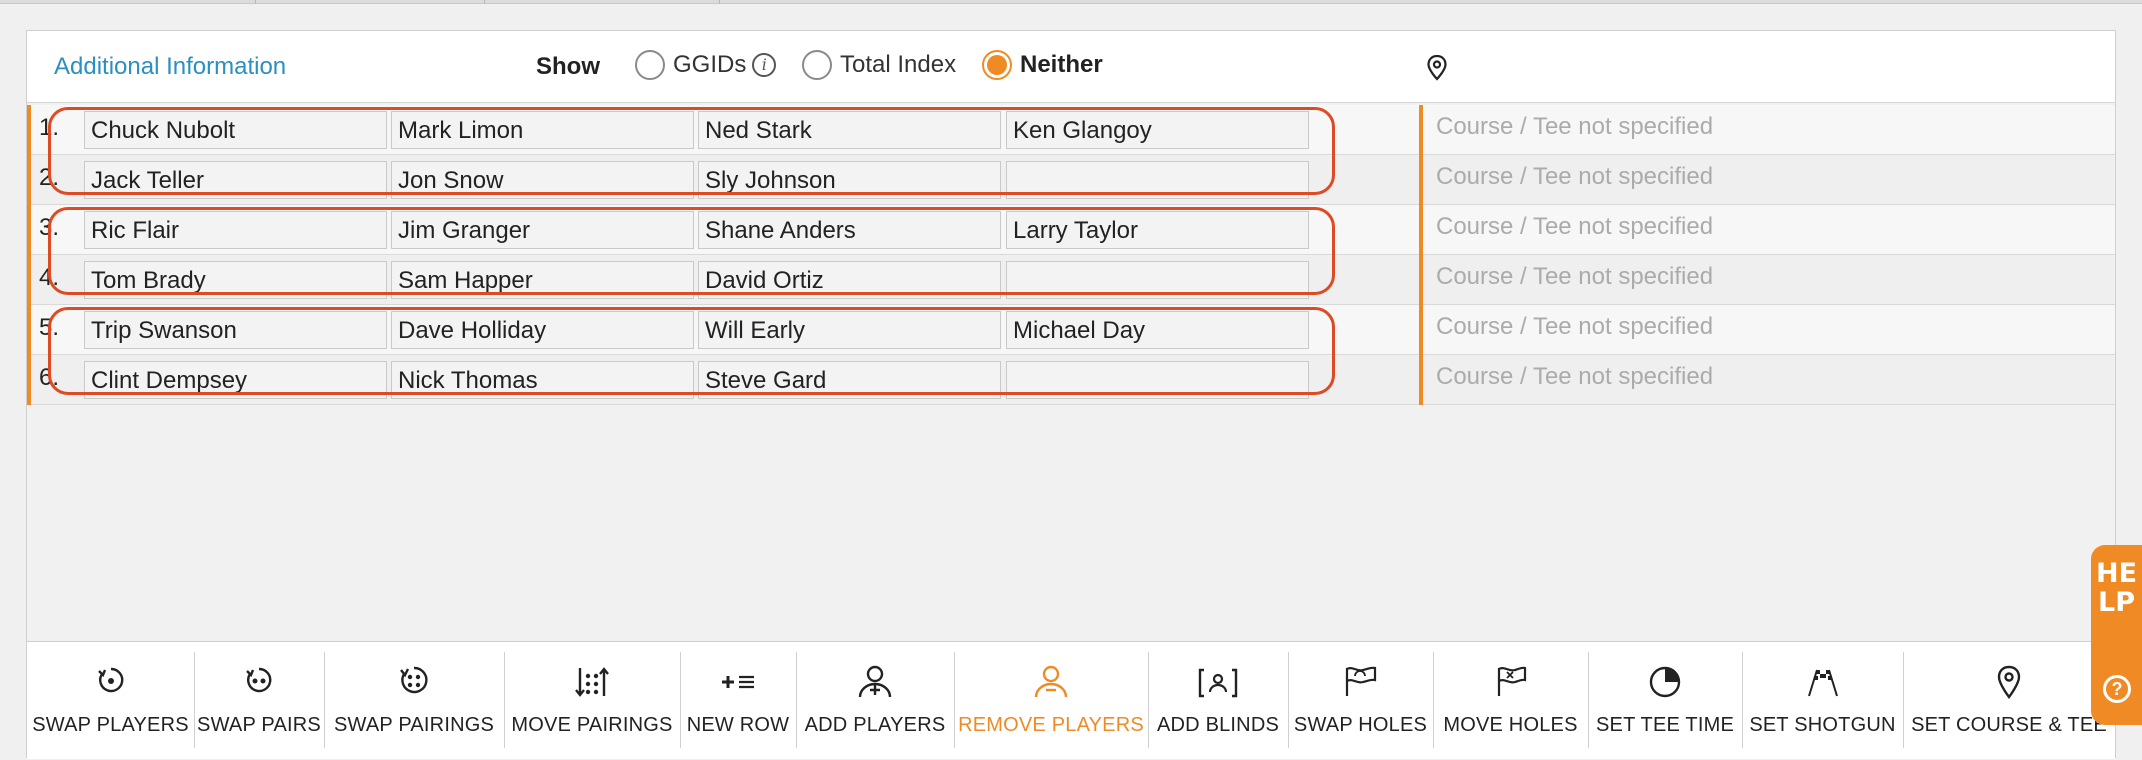  What do you see at coordinates (49, 277) in the screenshot?
I see `row-number: 4.` at bounding box center [49, 277].